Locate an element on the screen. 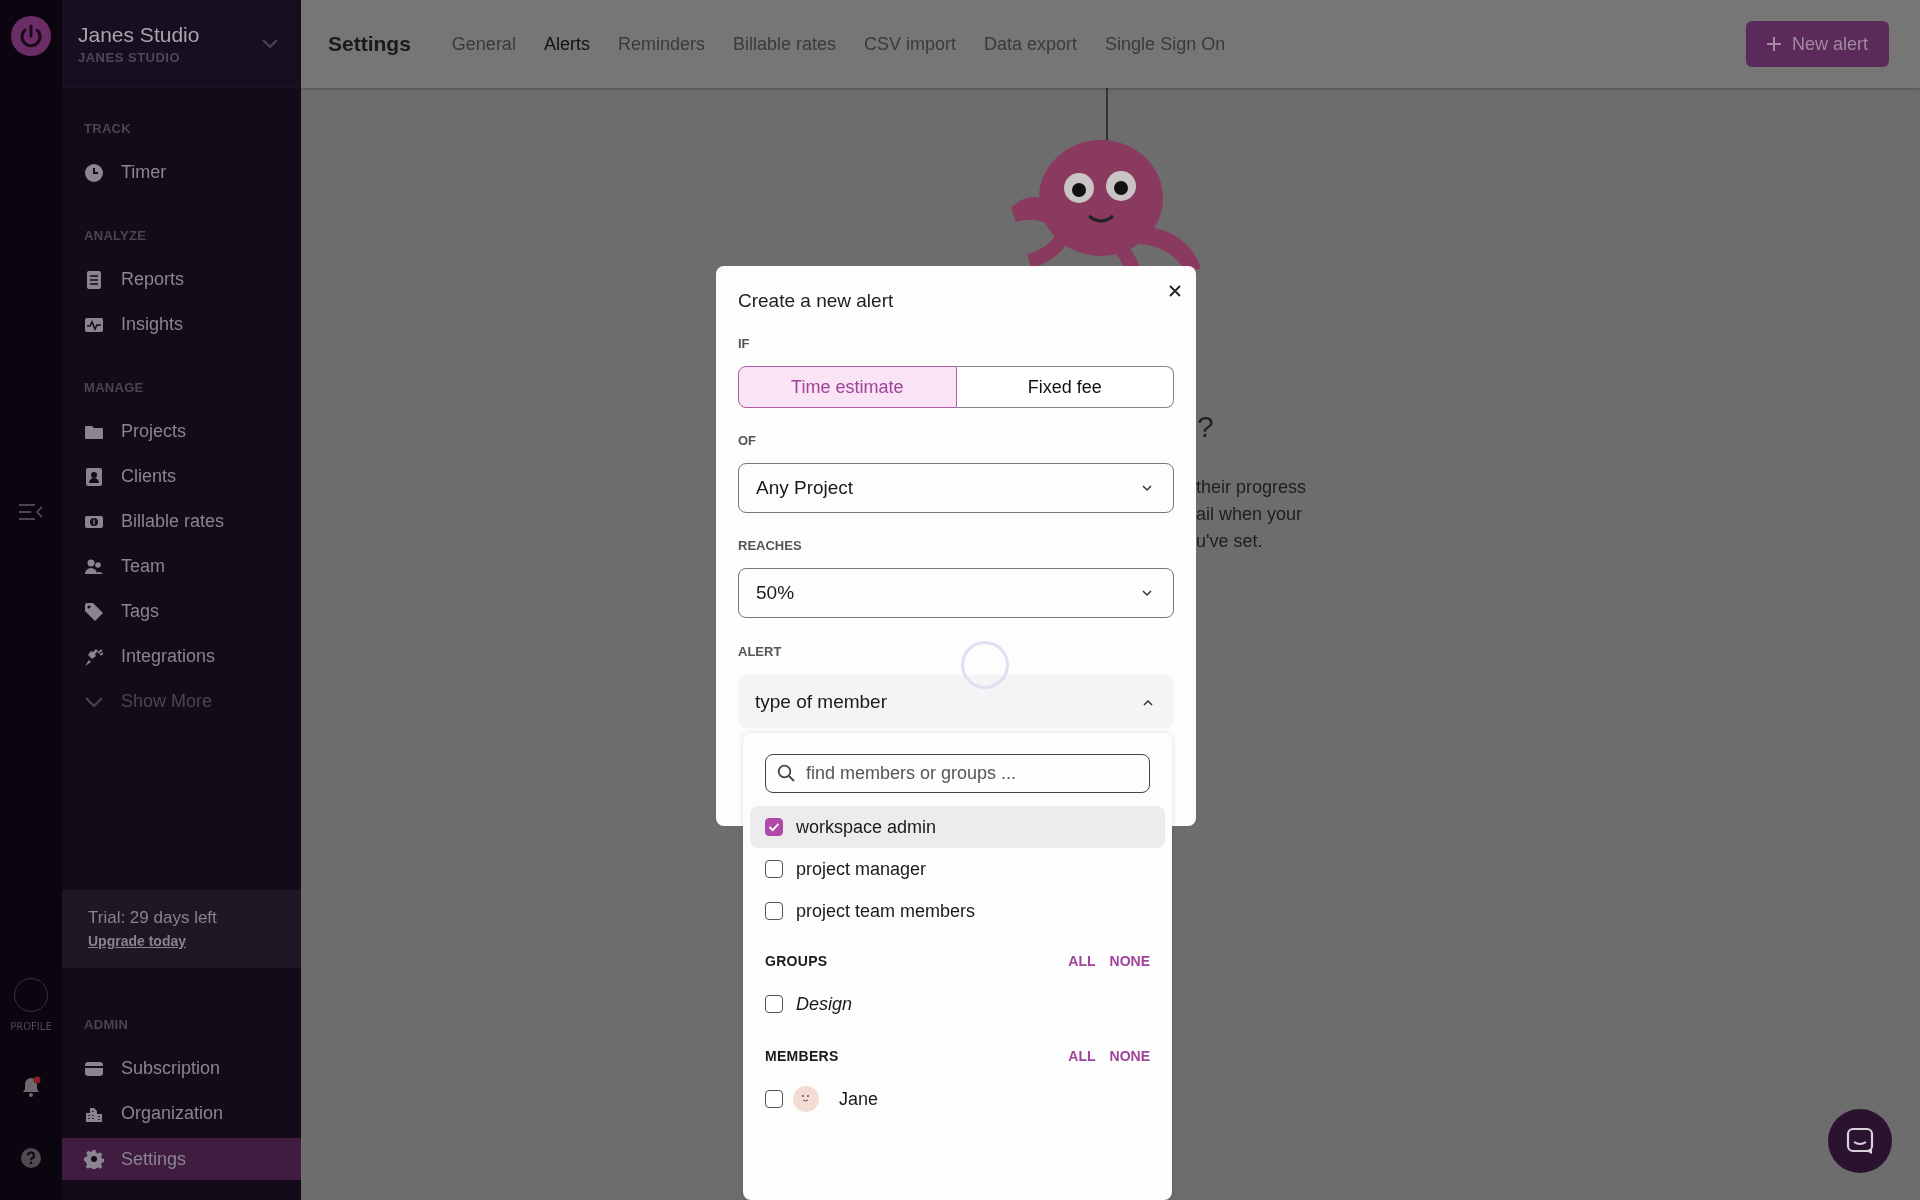 The height and width of the screenshot is (1200, 1920). nav-item: Clients is located at coordinates (181, 476).